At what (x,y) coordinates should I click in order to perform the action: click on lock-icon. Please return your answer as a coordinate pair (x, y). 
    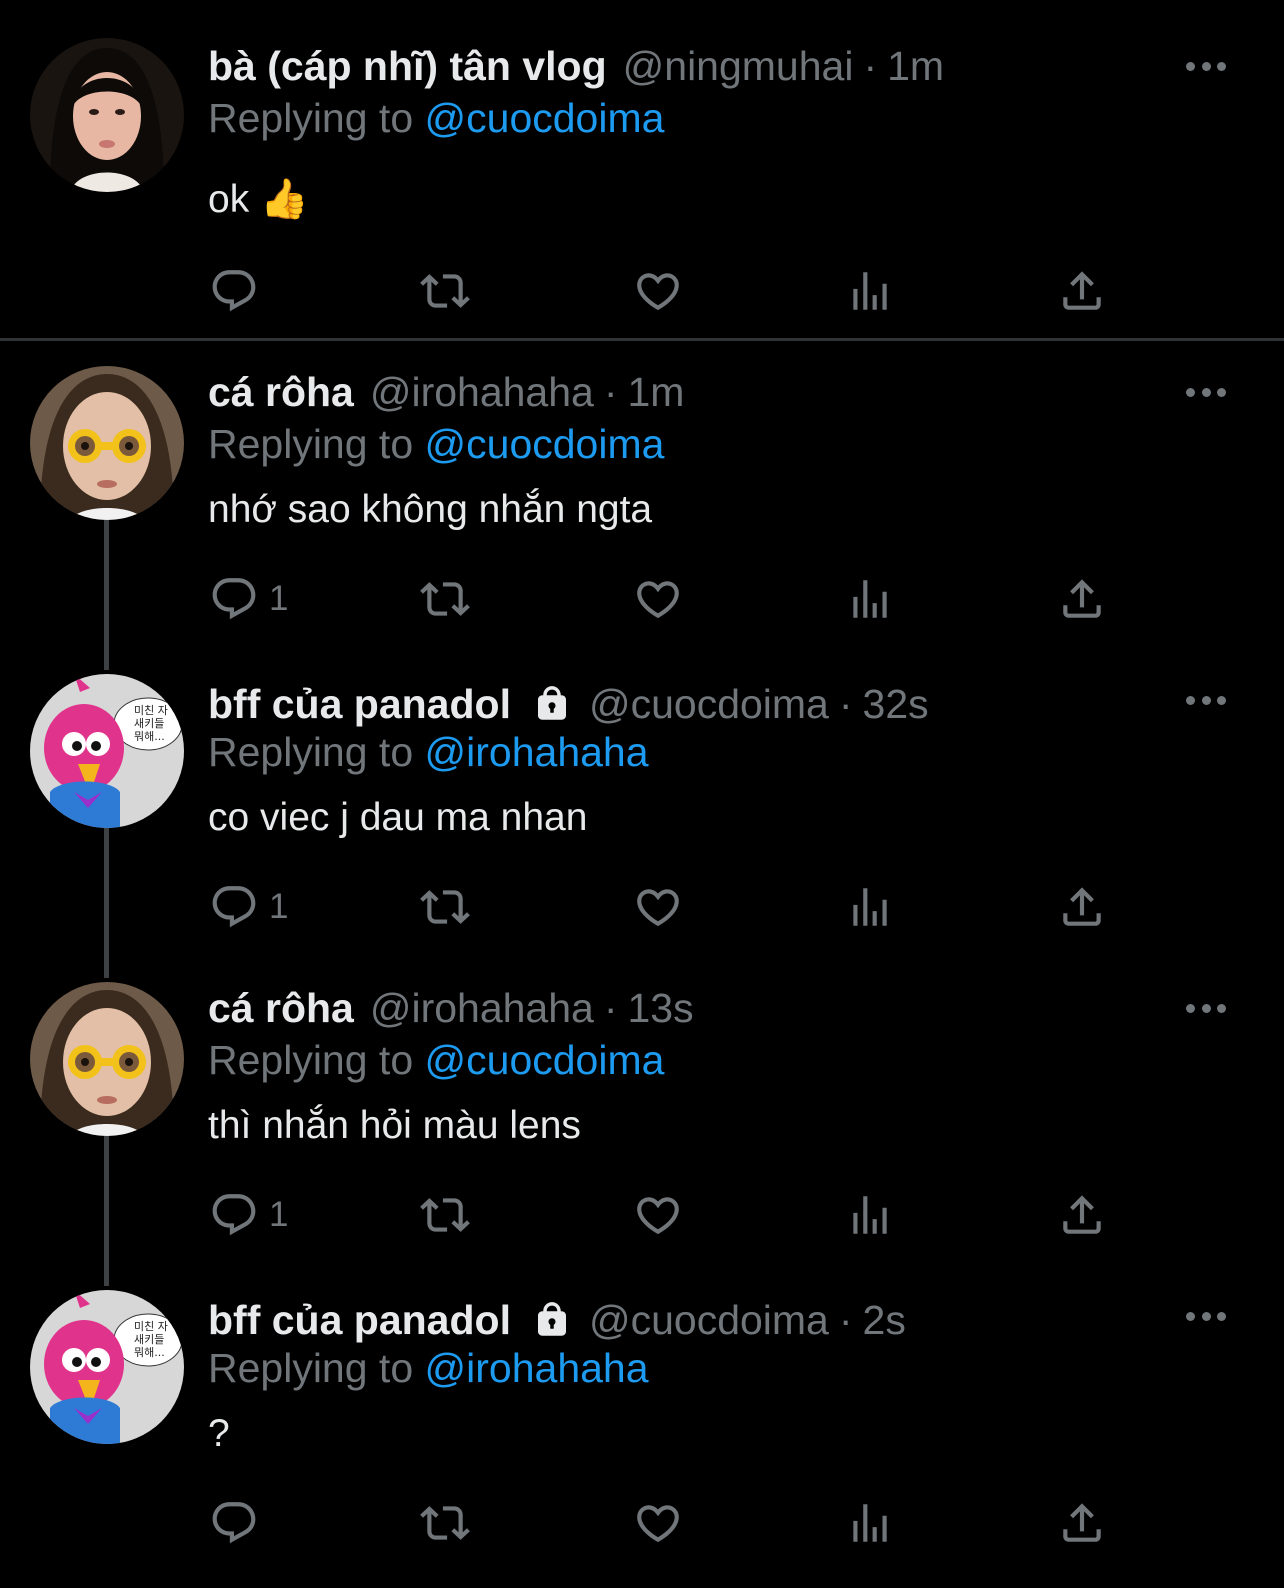
    Looking at the image, I should click on (551, 1319).